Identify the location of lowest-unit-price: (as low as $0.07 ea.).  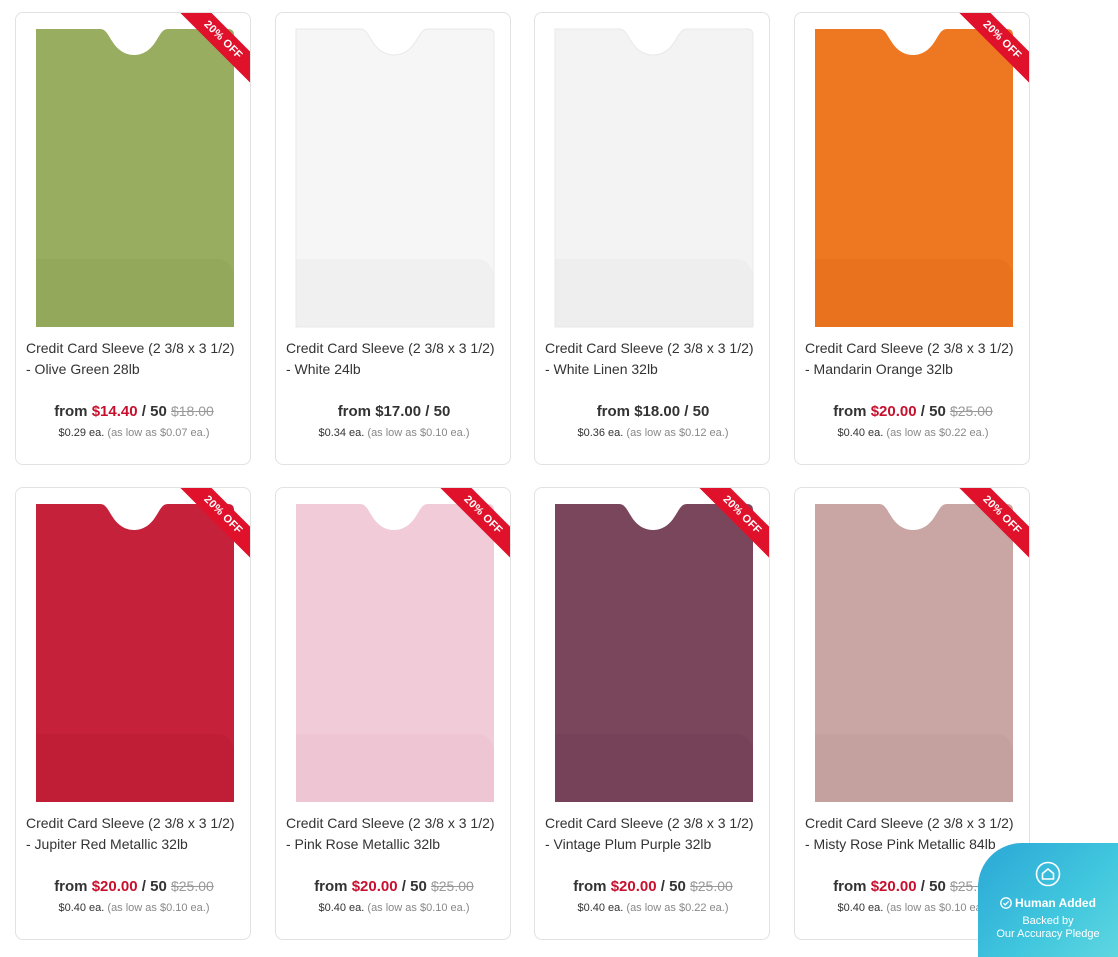
(158, 433).